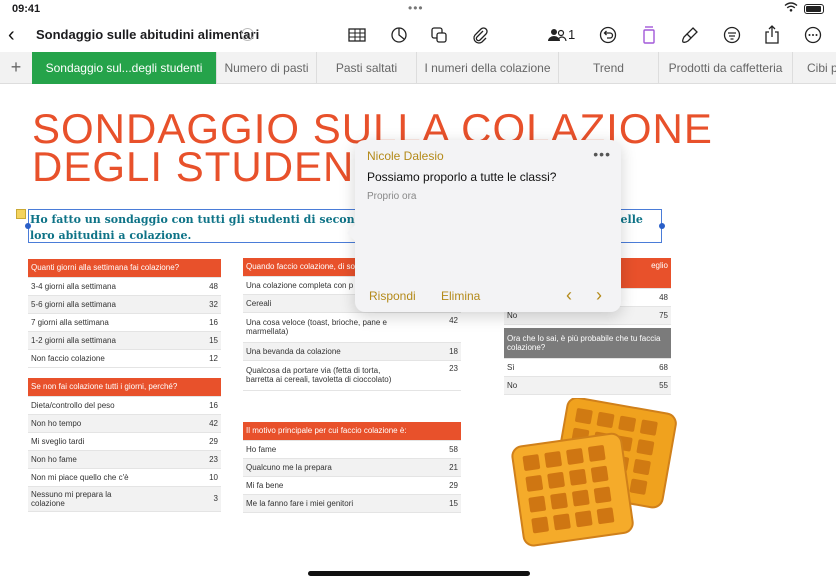 This screenshot has height=580, width=836. What do you see at coordinates (419, 573) in the screenshot?
I see `home-indicator` at bounding box center [419, 573].